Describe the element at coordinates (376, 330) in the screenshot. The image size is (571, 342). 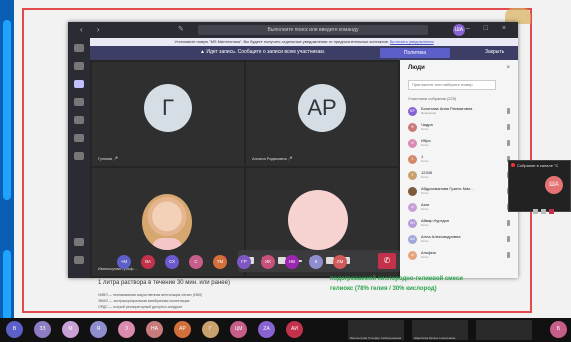
I see `strip-camera-tile: Имильсуова Гульфир Сабирьяновна` at that location.